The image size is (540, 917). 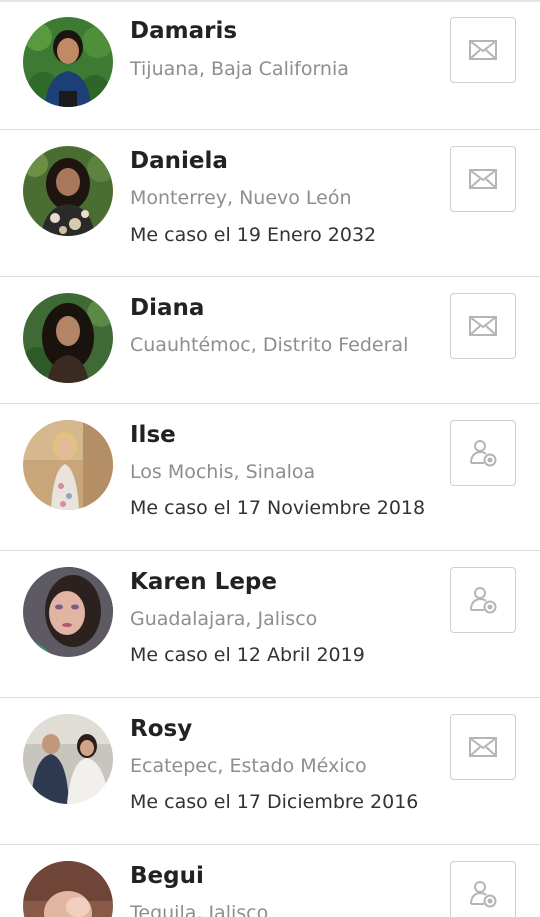 What do you see at coordinates (167, 308) in the screenshot?
I see `contact-name: Diana` at bounding box center [167, 308].